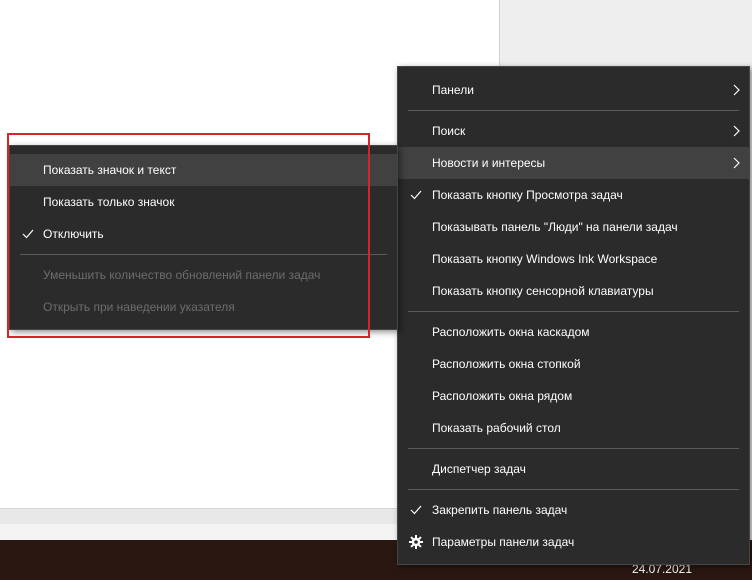  What do you see at coordinates (573, 163) in the screenshot?
I see `menu-item-news-and-interests: Новости и интересы` at bounding box center [573, 163].